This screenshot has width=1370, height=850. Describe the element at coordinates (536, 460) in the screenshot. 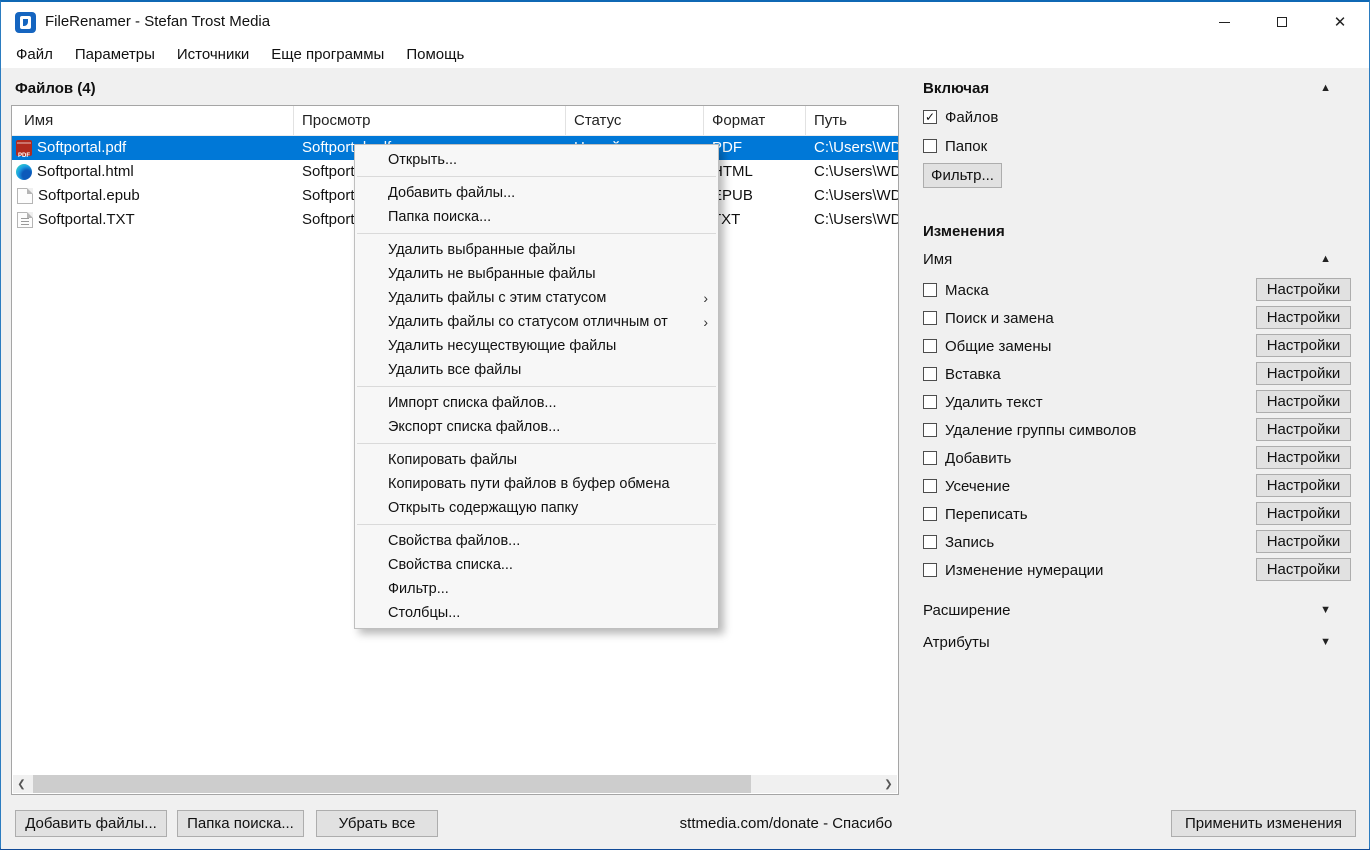

I see `context-menu-item: Копировать файлы` at that location.